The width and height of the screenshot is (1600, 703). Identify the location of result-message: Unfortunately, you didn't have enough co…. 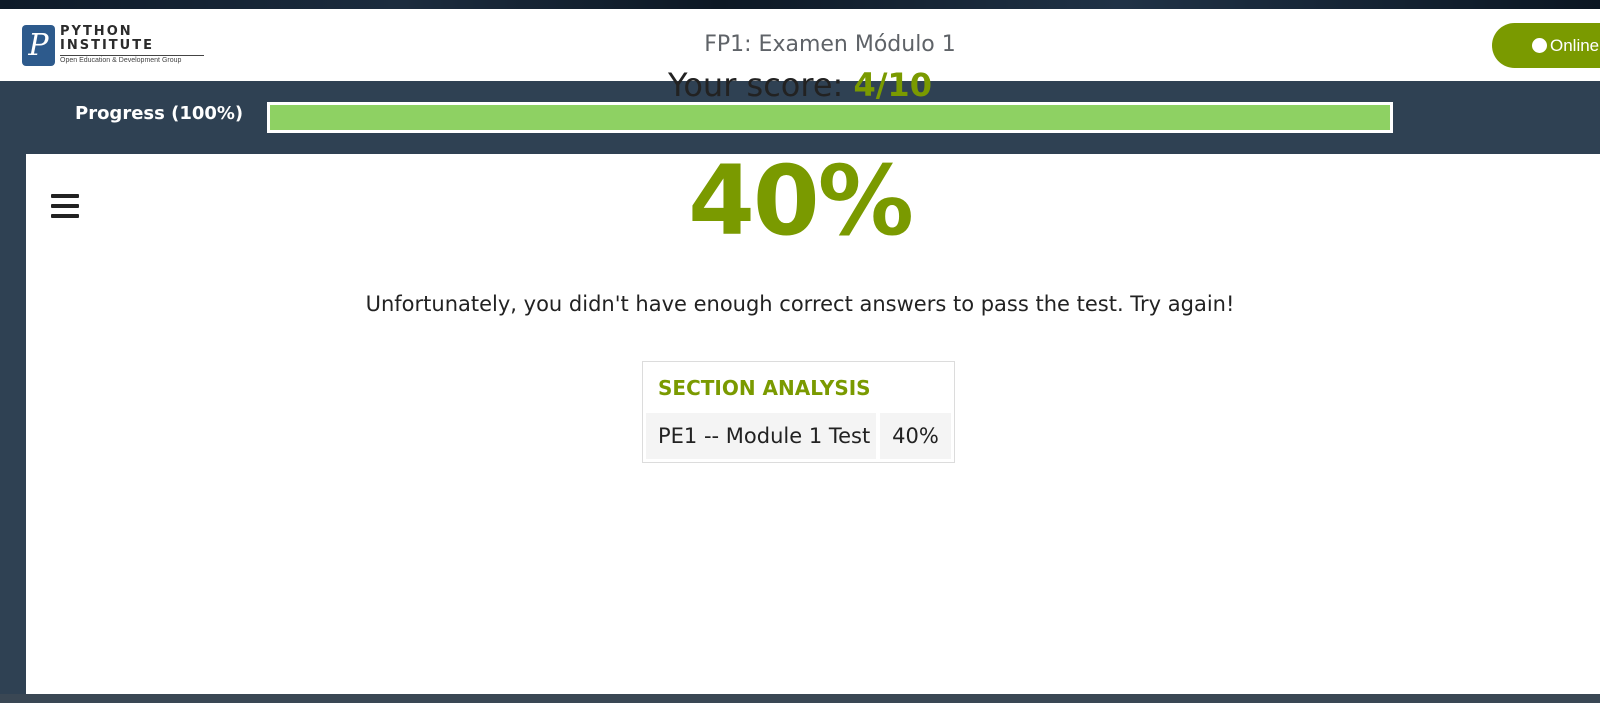
(800, 304).